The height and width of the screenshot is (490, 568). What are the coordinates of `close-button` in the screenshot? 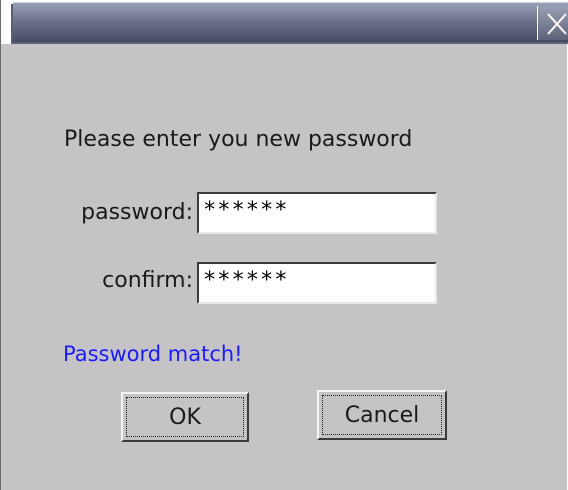 It's located at (552, 23).